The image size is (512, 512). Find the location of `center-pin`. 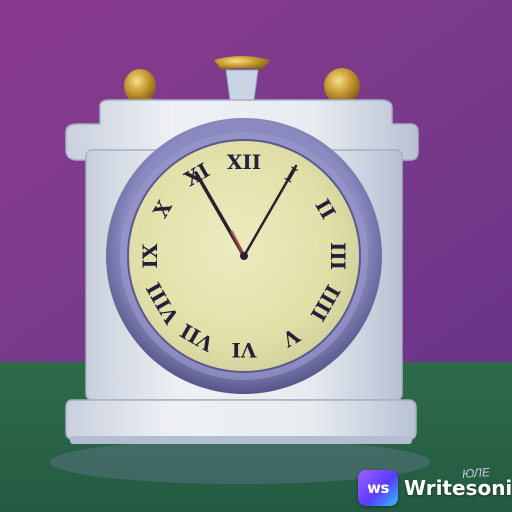

center-pin is located at coordinates (244, 256).